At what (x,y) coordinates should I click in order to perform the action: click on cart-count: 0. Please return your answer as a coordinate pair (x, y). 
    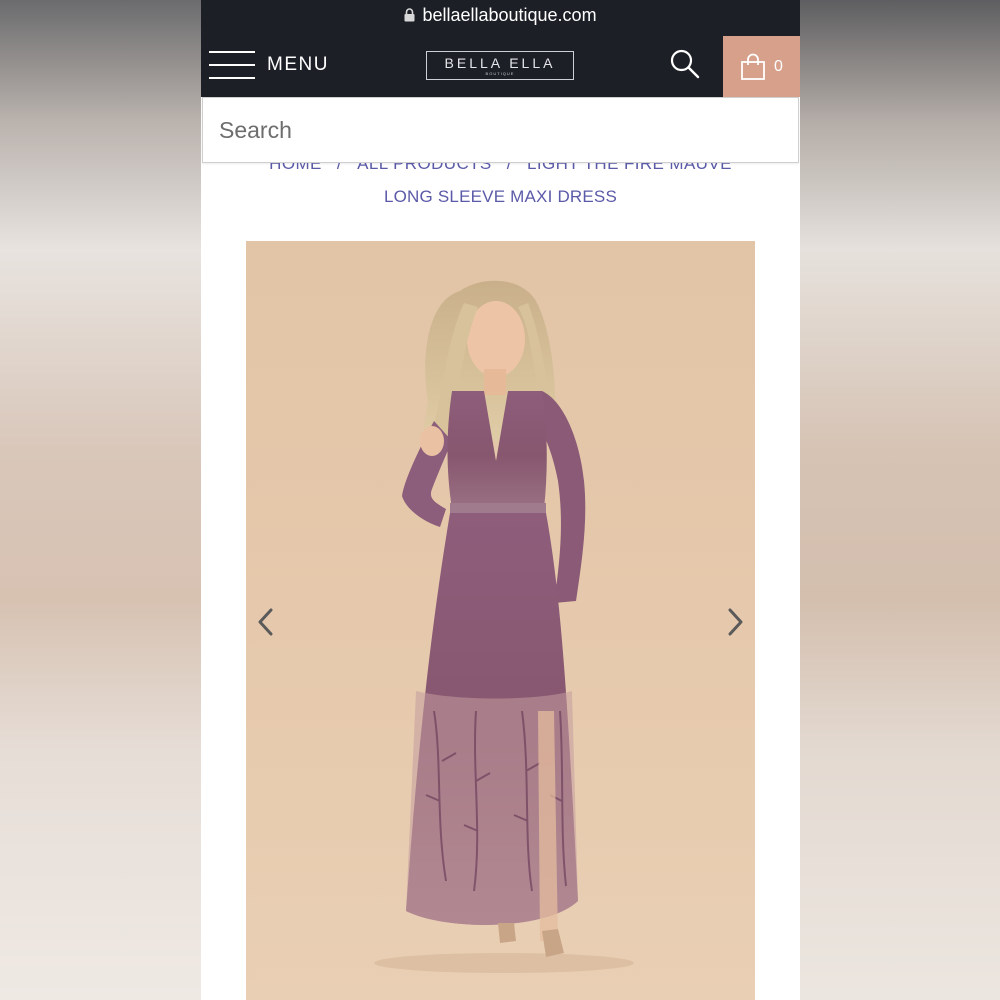
    Looking at the image, I should click on (778, 66).